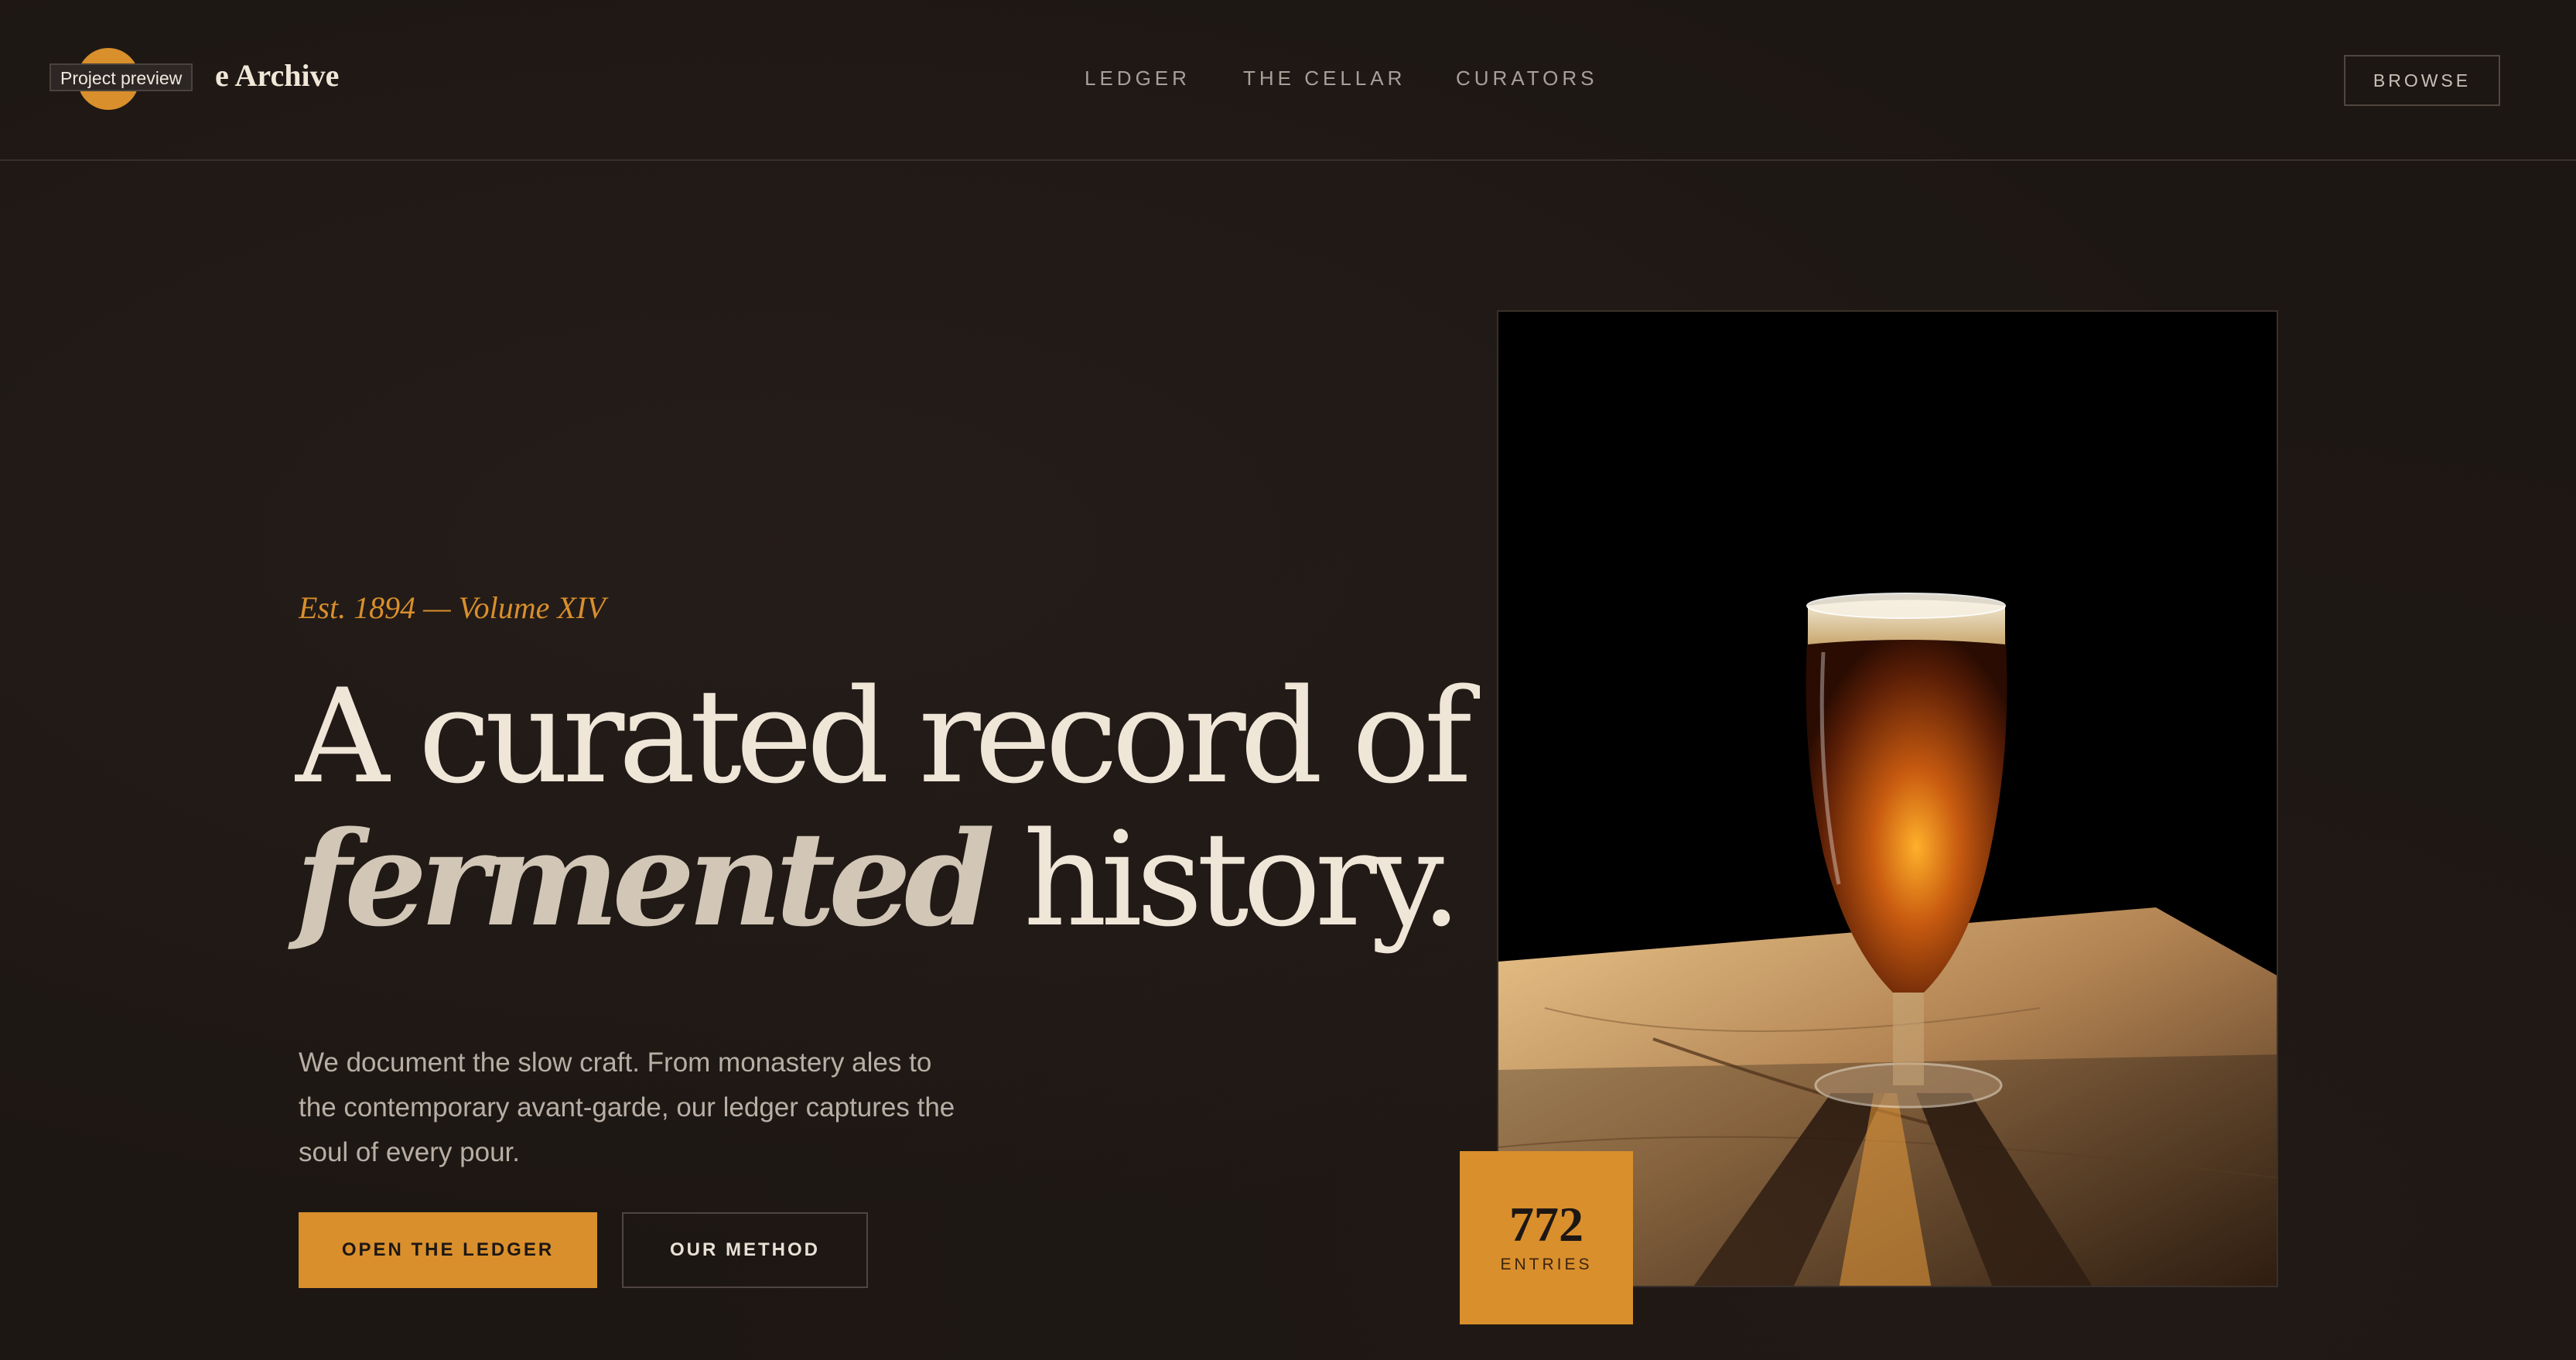  I want to click on hero-headline: A curated record of fermented history., so click(884, 808).